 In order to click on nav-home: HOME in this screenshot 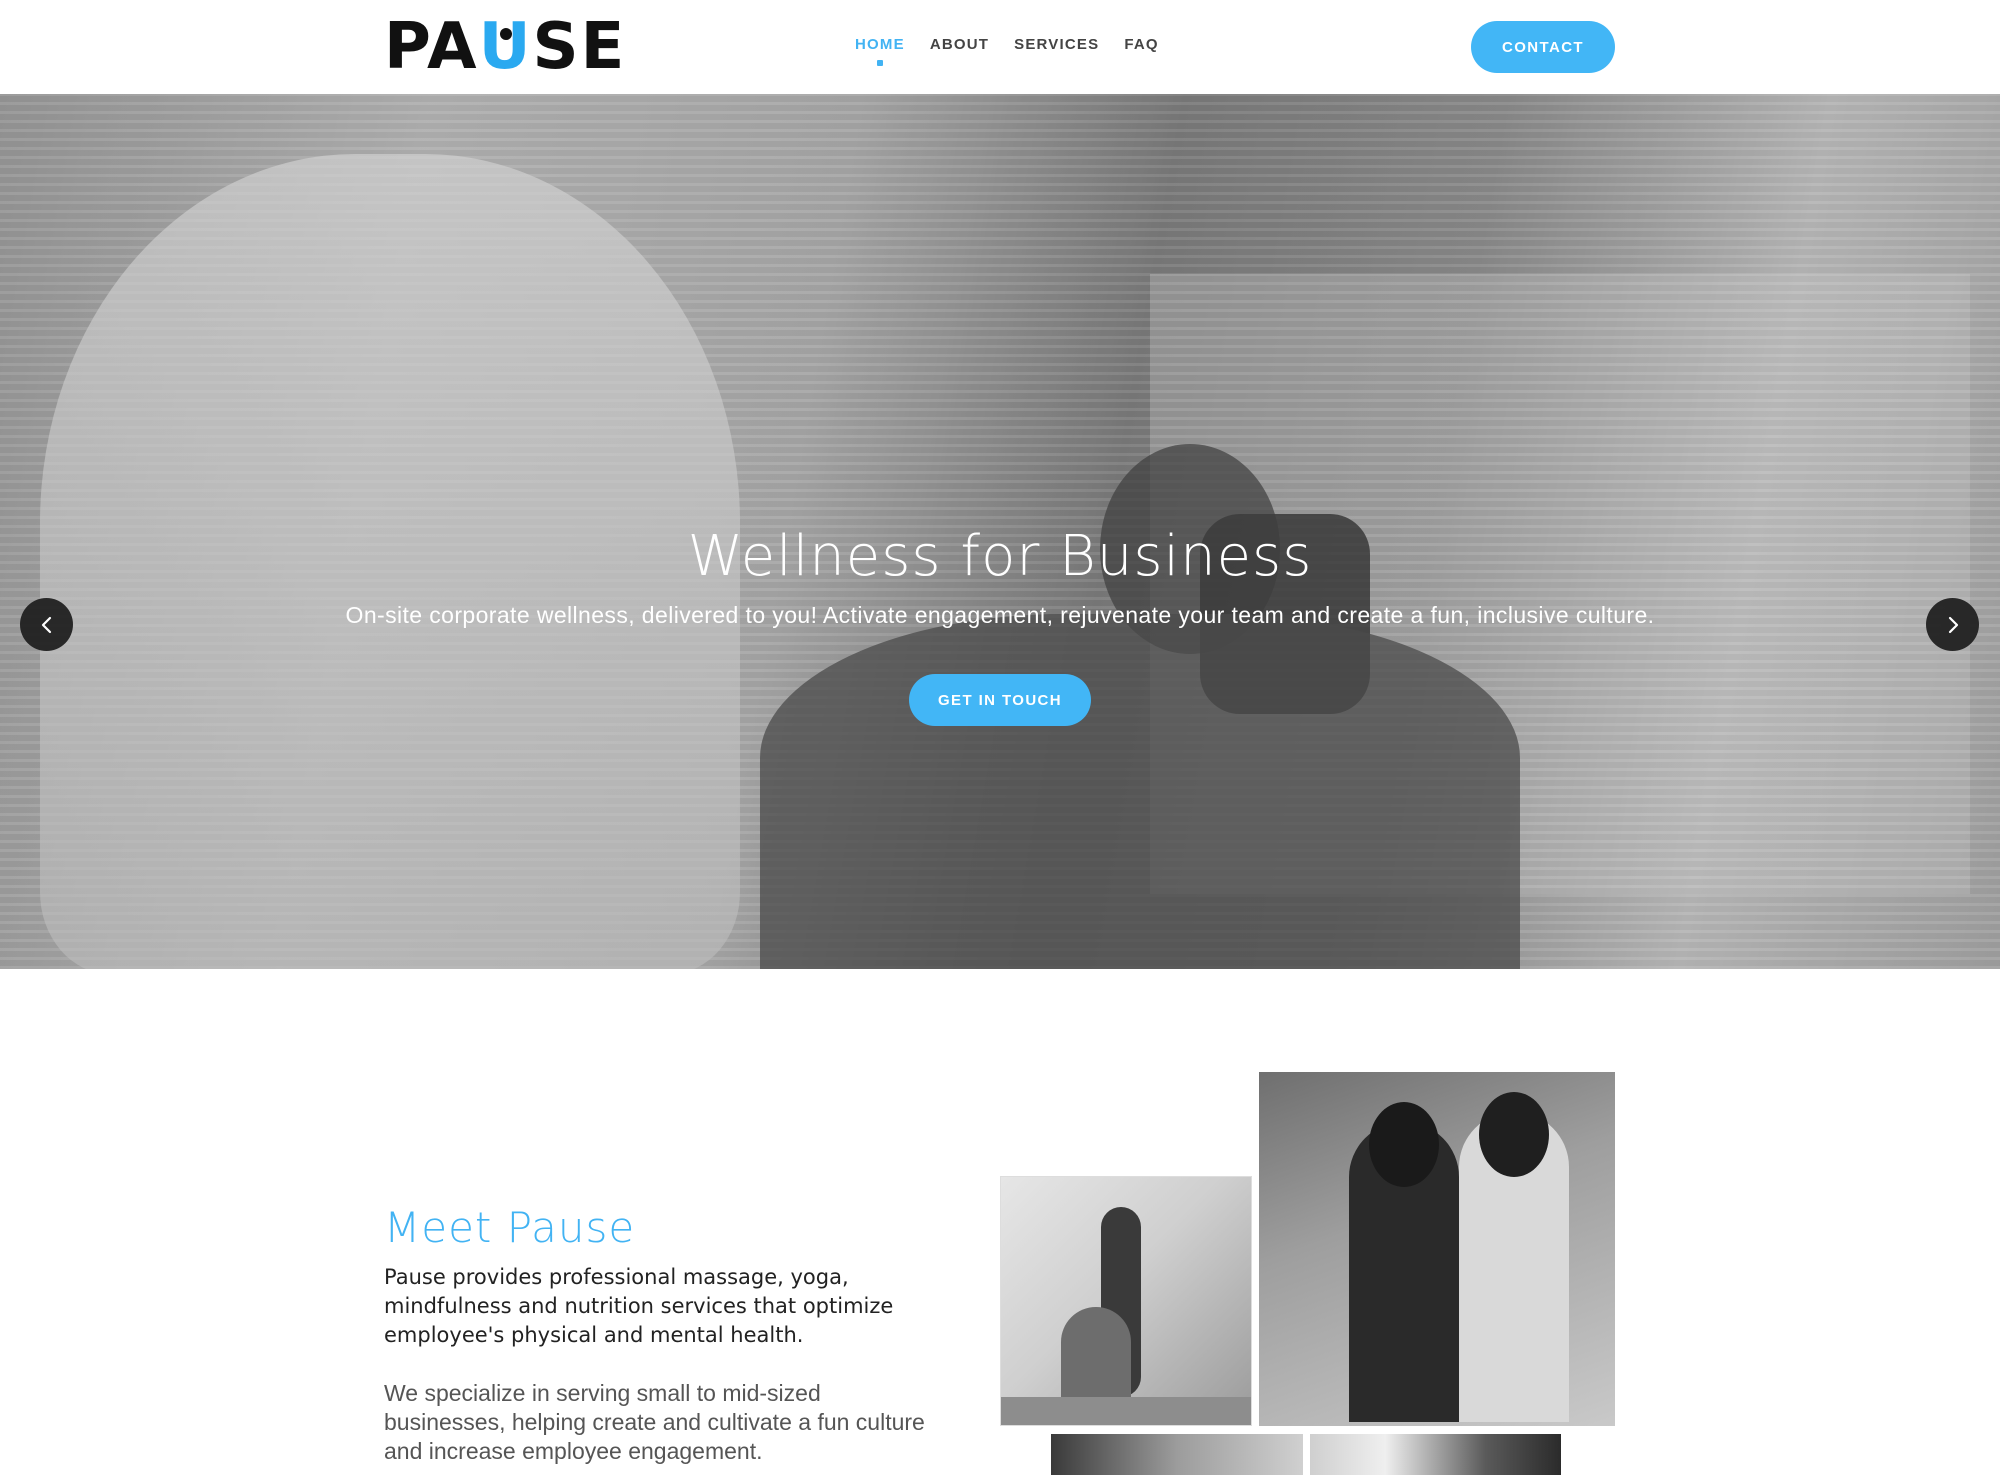, I will do `click(880, 51)`.